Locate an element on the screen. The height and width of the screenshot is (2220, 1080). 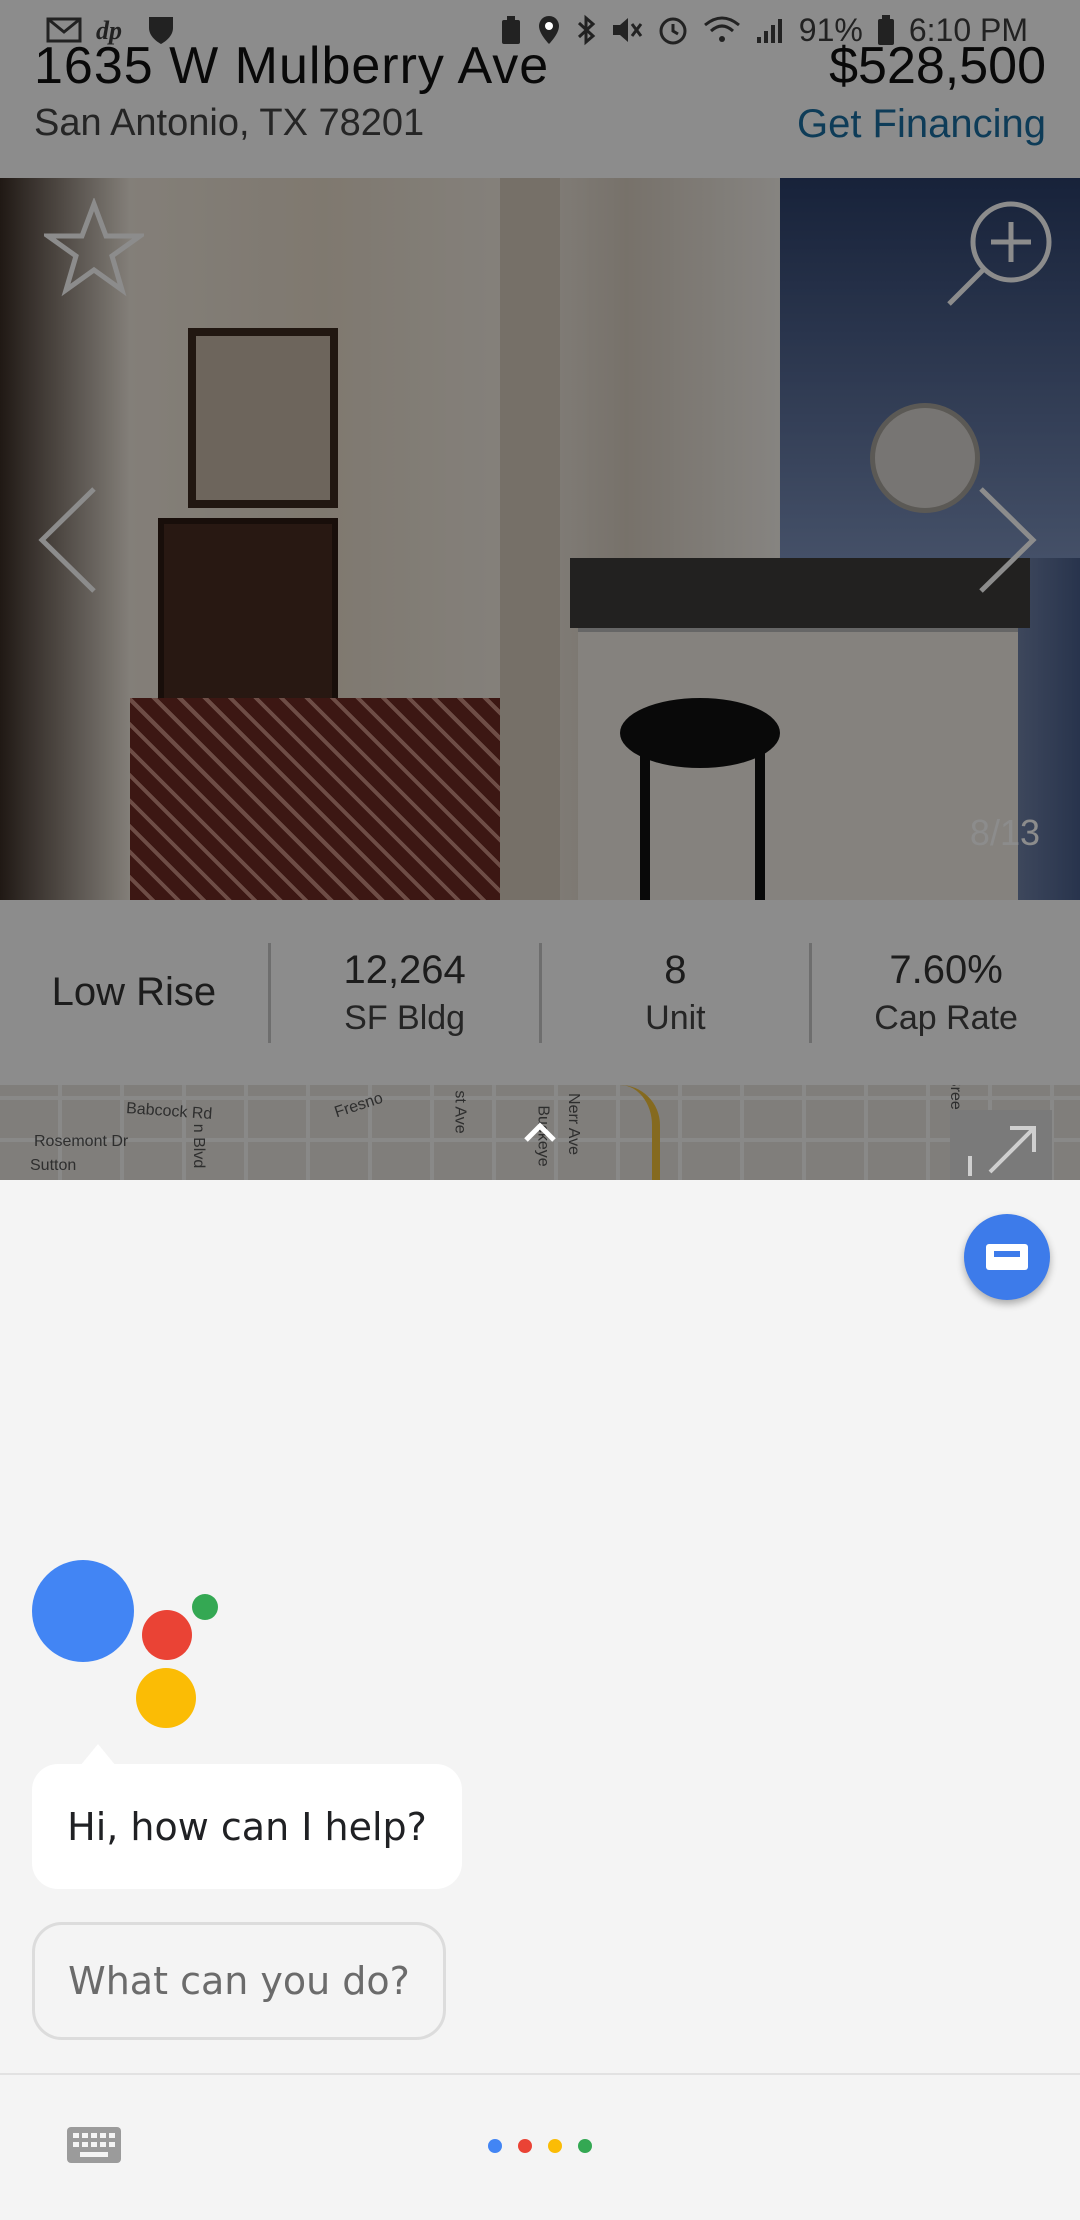
dot-green is located at coordinates (585, 2146).